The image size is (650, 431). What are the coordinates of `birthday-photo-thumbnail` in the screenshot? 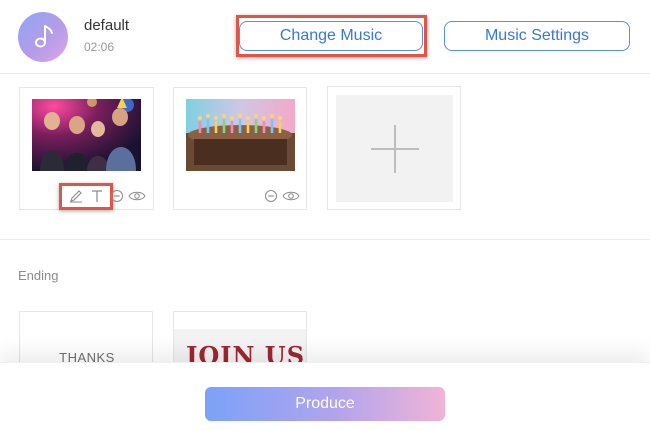 It's located at (240, 135).